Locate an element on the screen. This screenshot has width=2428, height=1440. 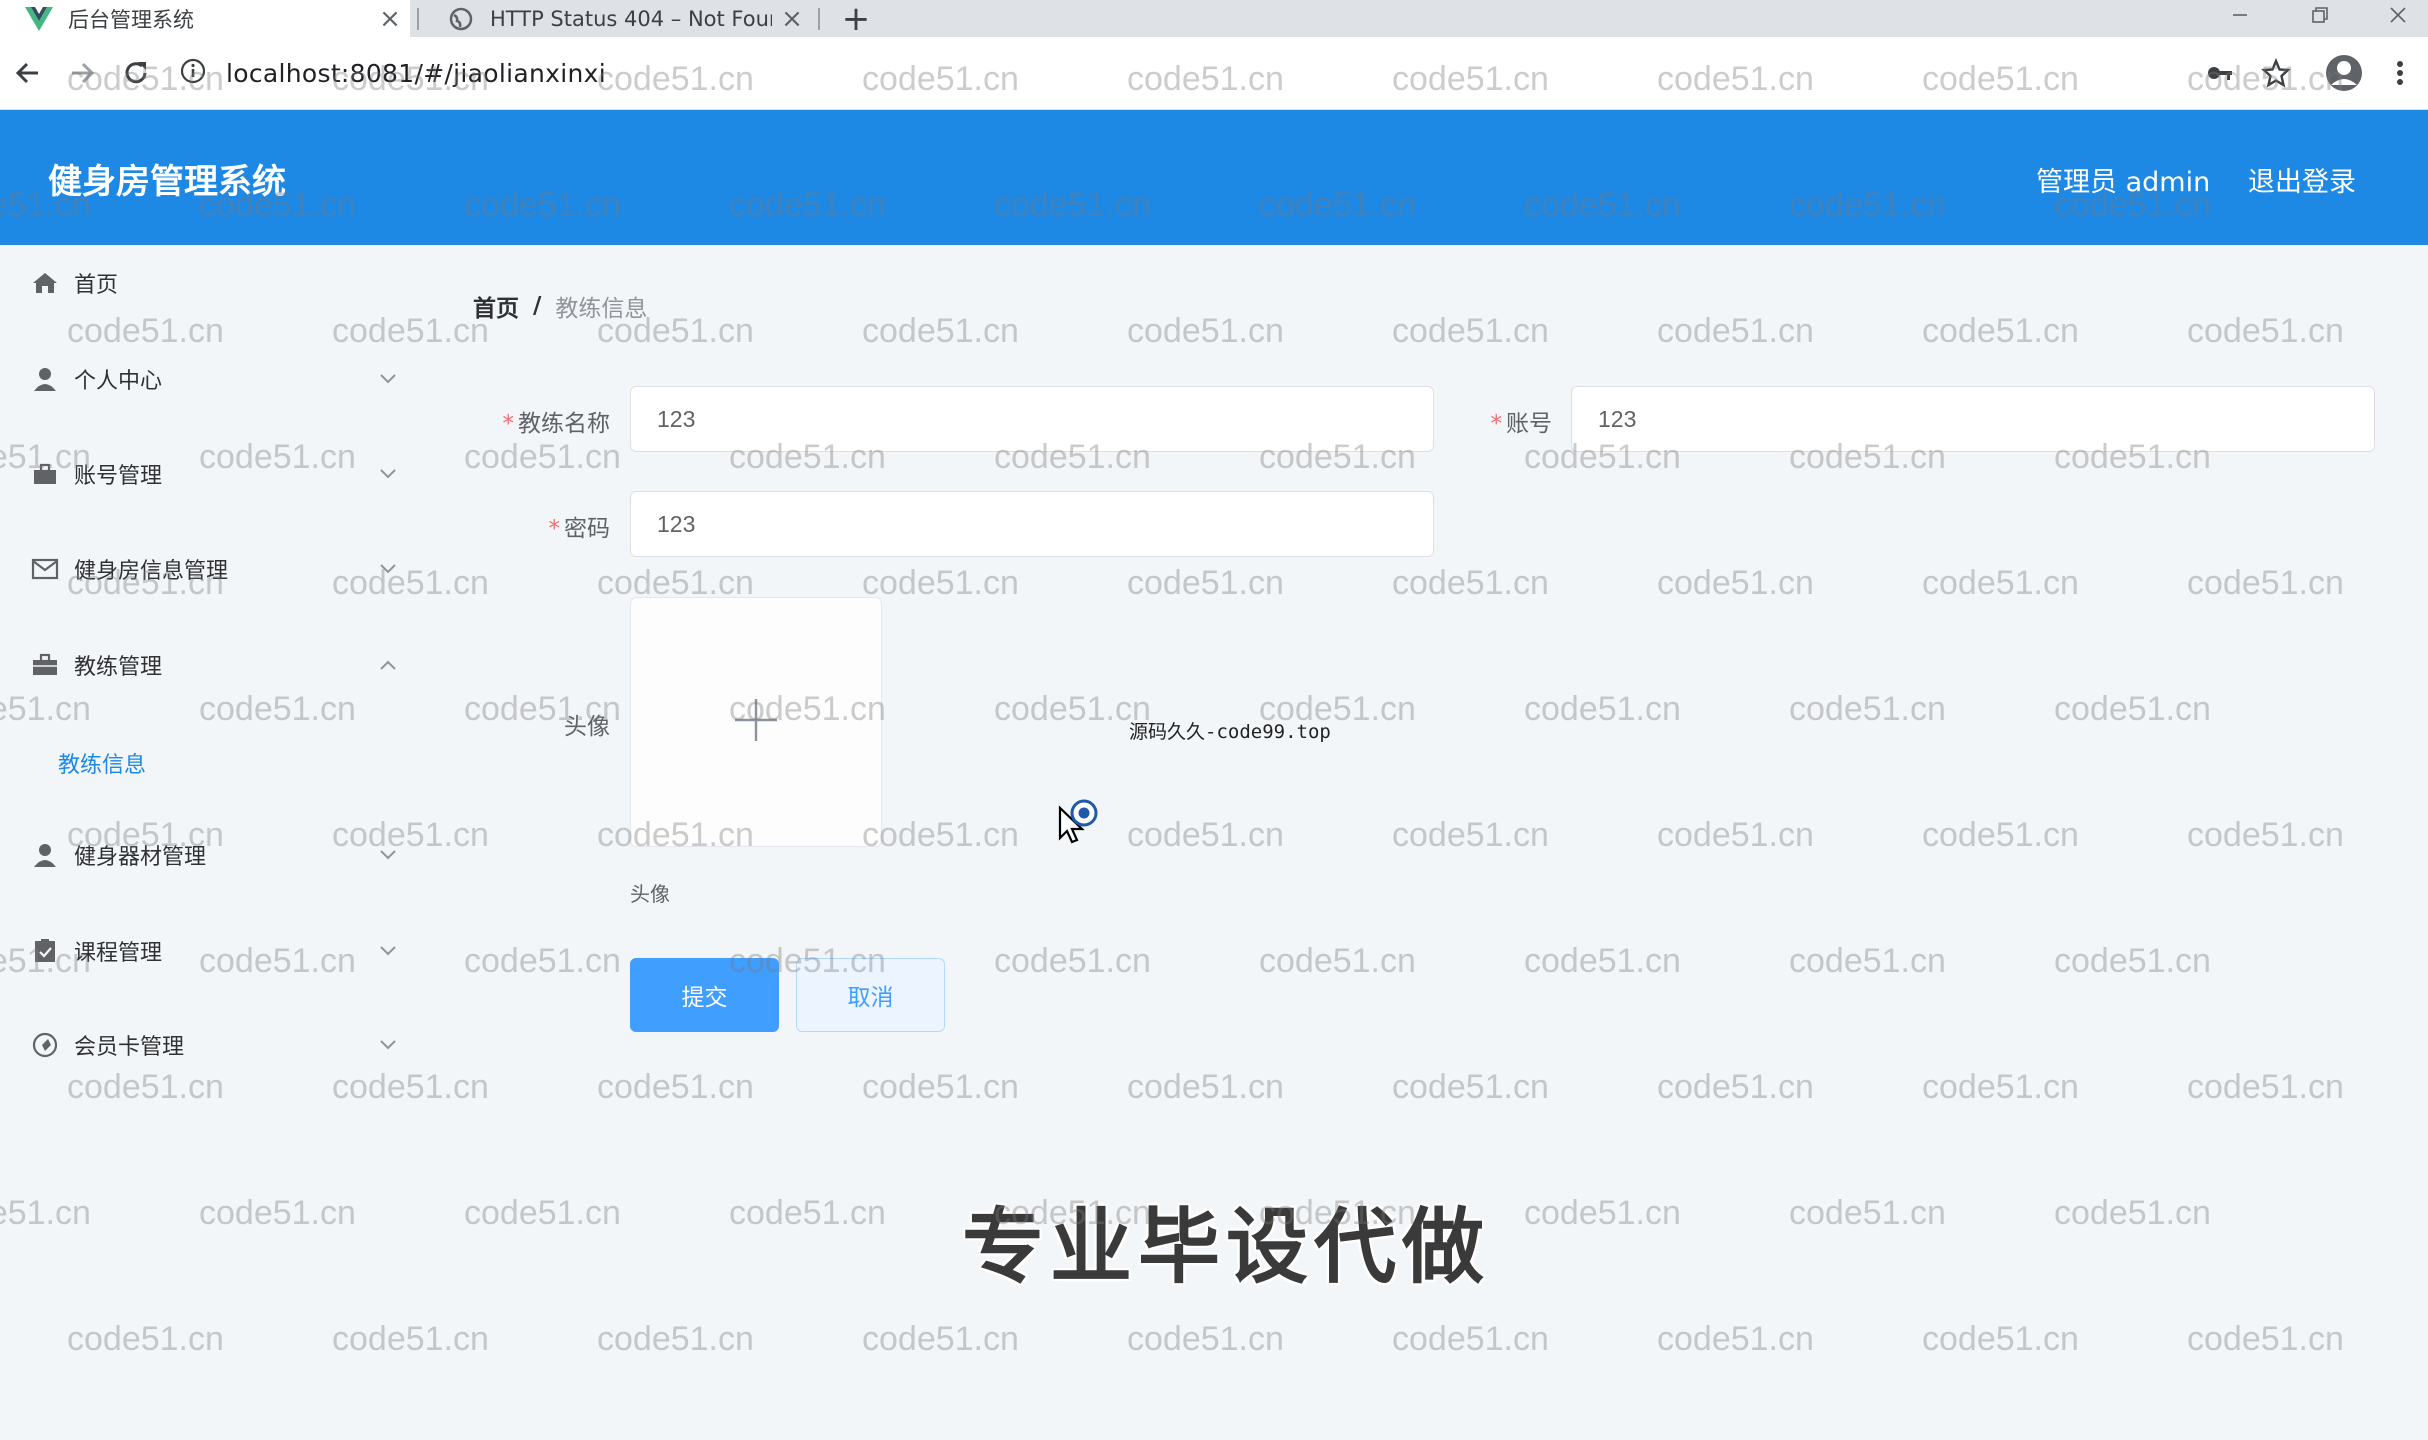
password-label: * 密码 is located at coordinates (555, 526).